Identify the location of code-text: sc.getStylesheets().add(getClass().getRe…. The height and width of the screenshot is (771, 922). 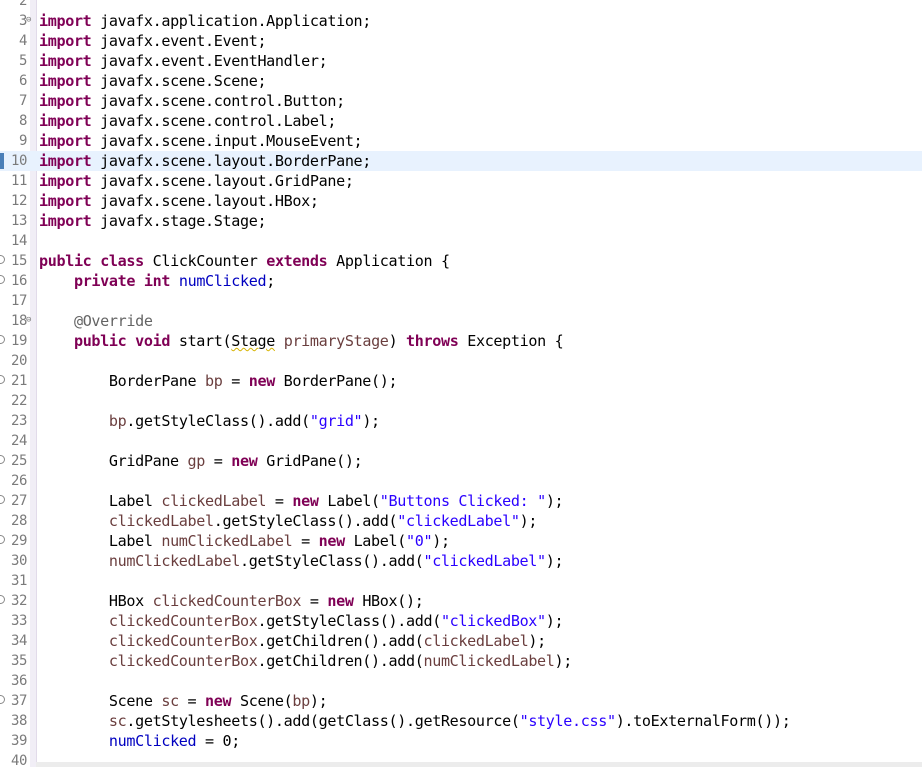
(415, 721).